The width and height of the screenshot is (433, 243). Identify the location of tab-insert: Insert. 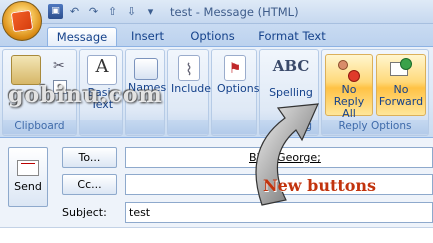
(147, 36).